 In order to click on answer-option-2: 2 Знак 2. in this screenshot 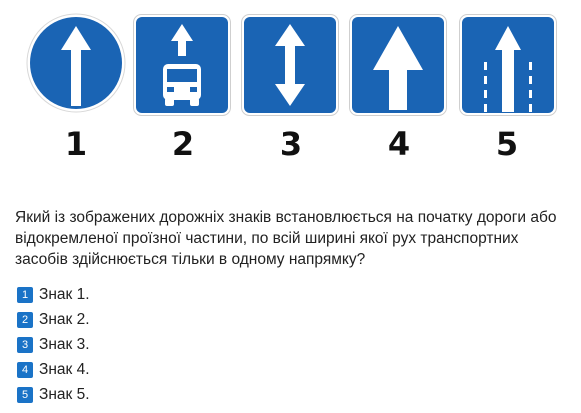, I will do `click(53, 319)`.